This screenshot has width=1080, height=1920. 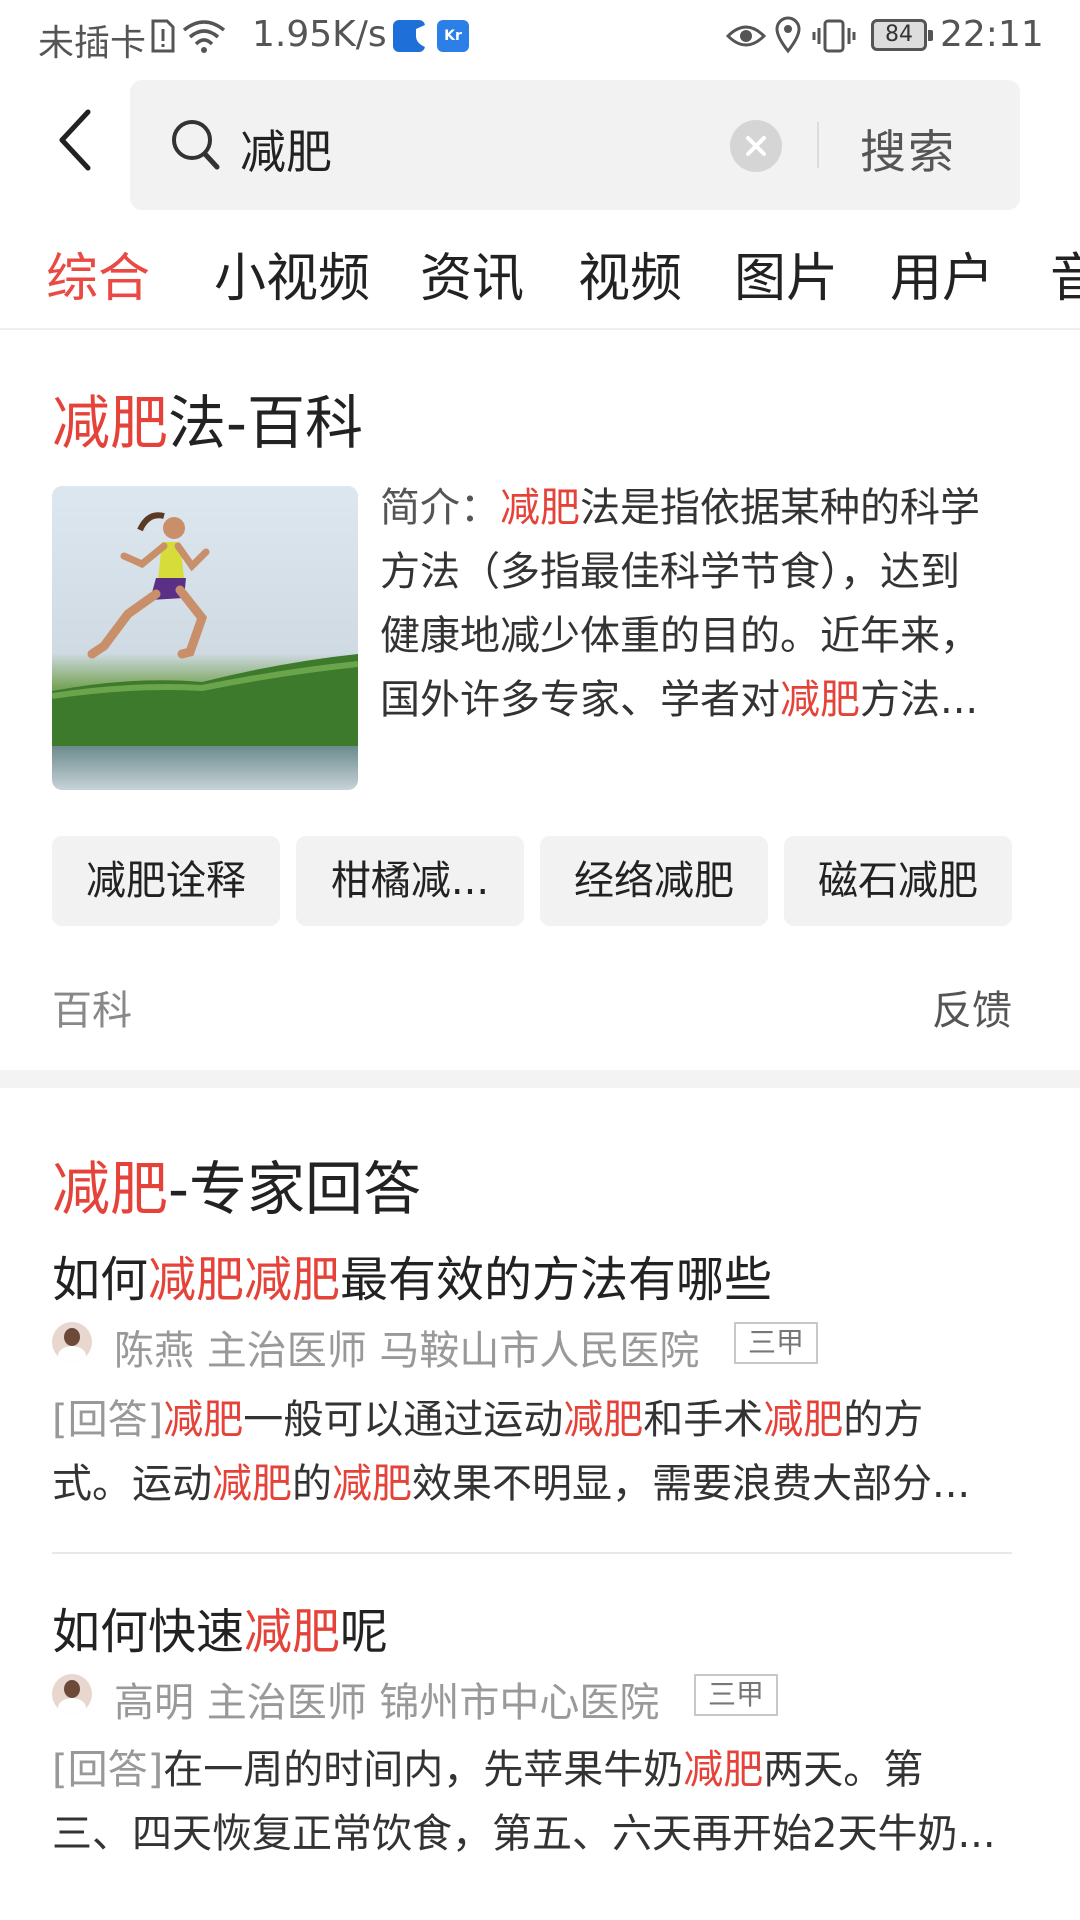 What do you see at coordinates (75, 140) in the screenshot?
I see `chevron-left-icon` at bounding box center [75, 140].